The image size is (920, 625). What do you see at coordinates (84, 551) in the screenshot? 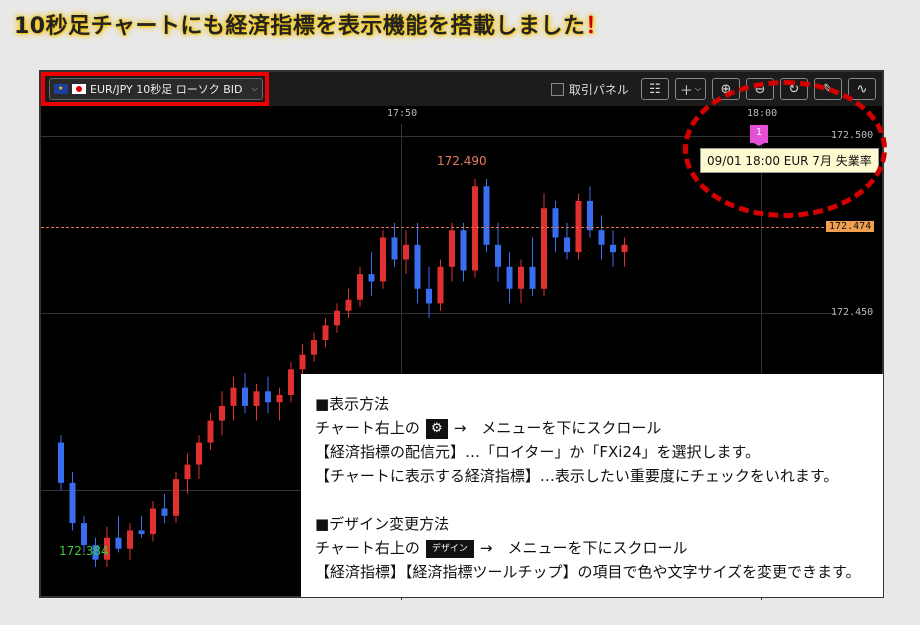
I see `low-label: 172.384` at bounding box center [84, 551].